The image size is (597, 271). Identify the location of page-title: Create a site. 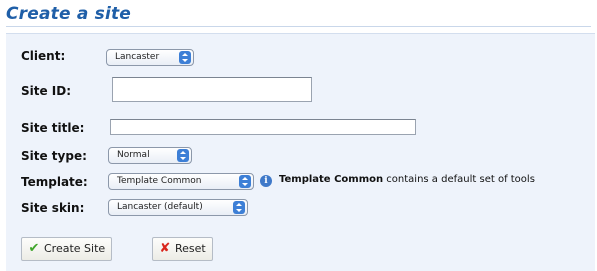
(69, 14).